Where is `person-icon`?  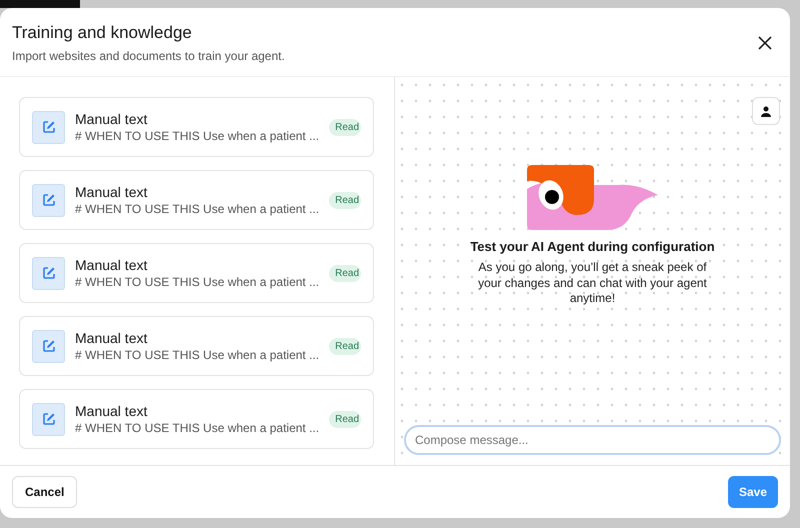
person-icon is located at coordinates (766, 111).